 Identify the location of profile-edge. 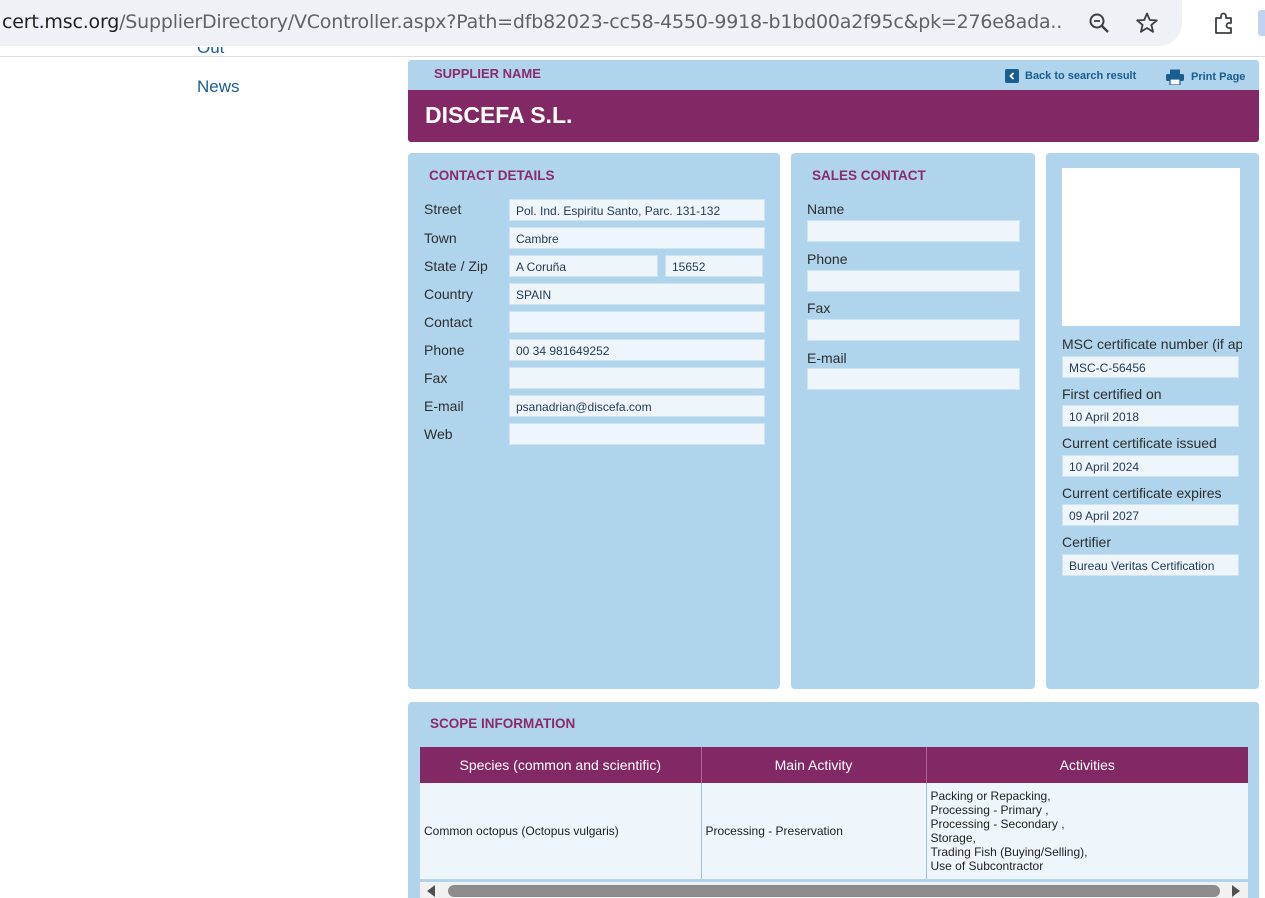
(1261, 23).